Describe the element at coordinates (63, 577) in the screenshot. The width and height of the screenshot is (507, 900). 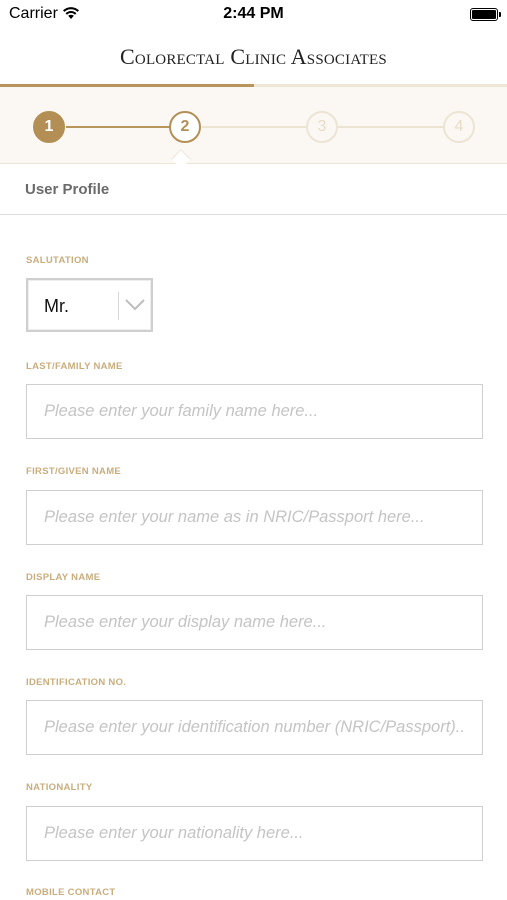
I see `display-name-label: DISPLAY NAME` at that location.